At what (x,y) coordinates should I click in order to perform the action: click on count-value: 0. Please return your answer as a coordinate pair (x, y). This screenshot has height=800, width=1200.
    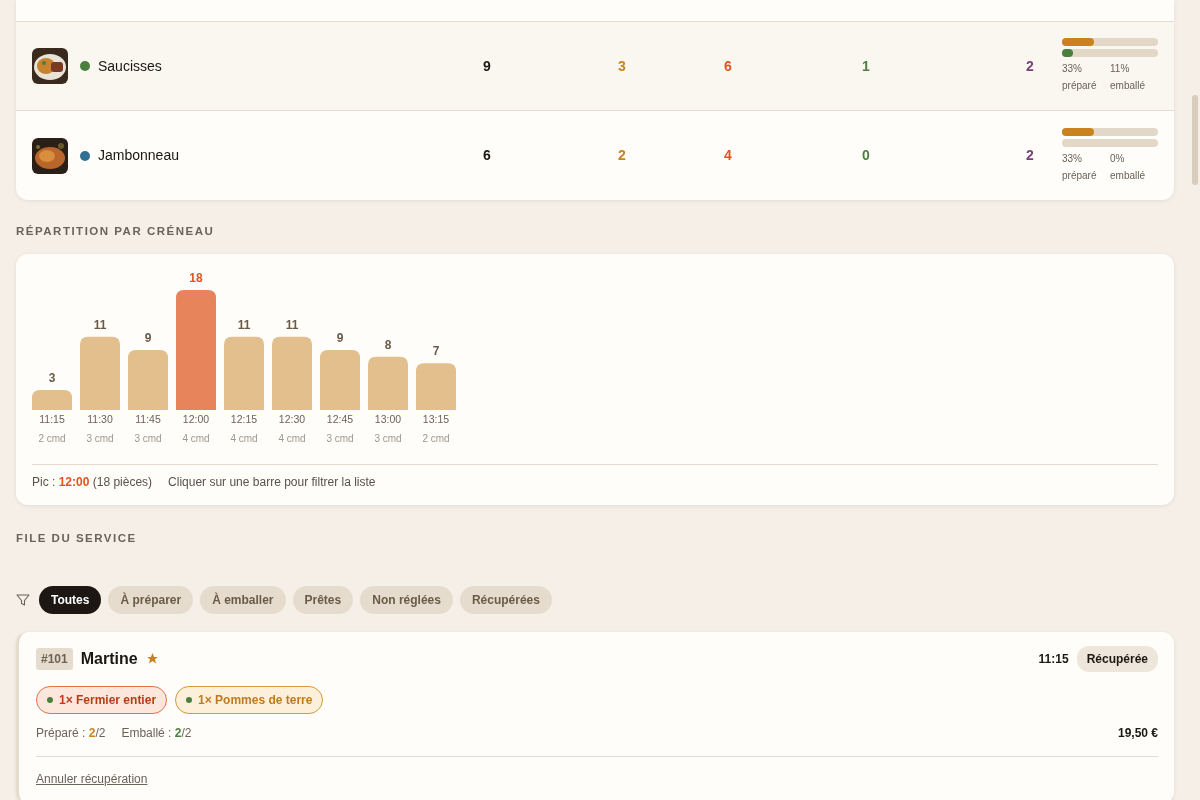
    Looking at the image, I should click on (866, 155).